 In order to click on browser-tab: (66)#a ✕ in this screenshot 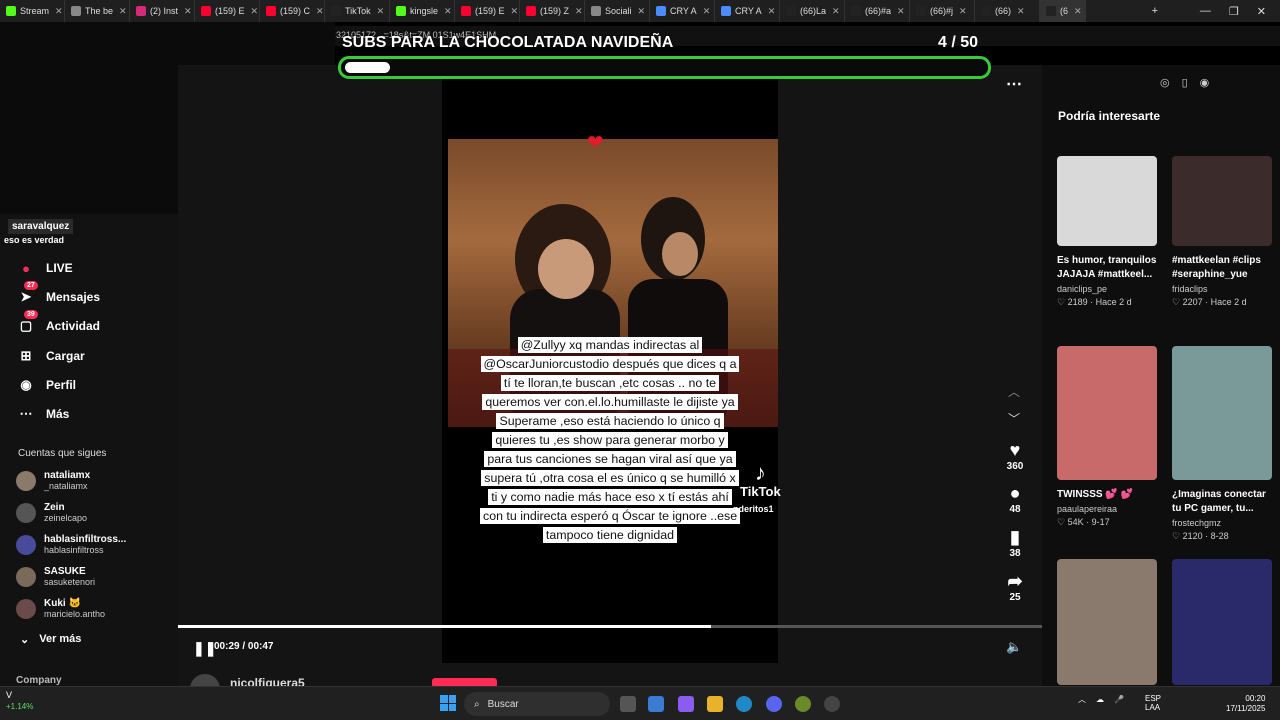, I will do `click(877, 11)`.